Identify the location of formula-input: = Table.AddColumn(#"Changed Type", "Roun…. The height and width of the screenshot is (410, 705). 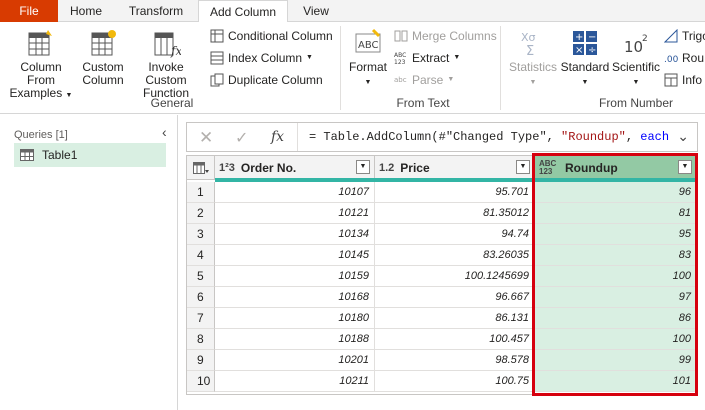
(489, 137).